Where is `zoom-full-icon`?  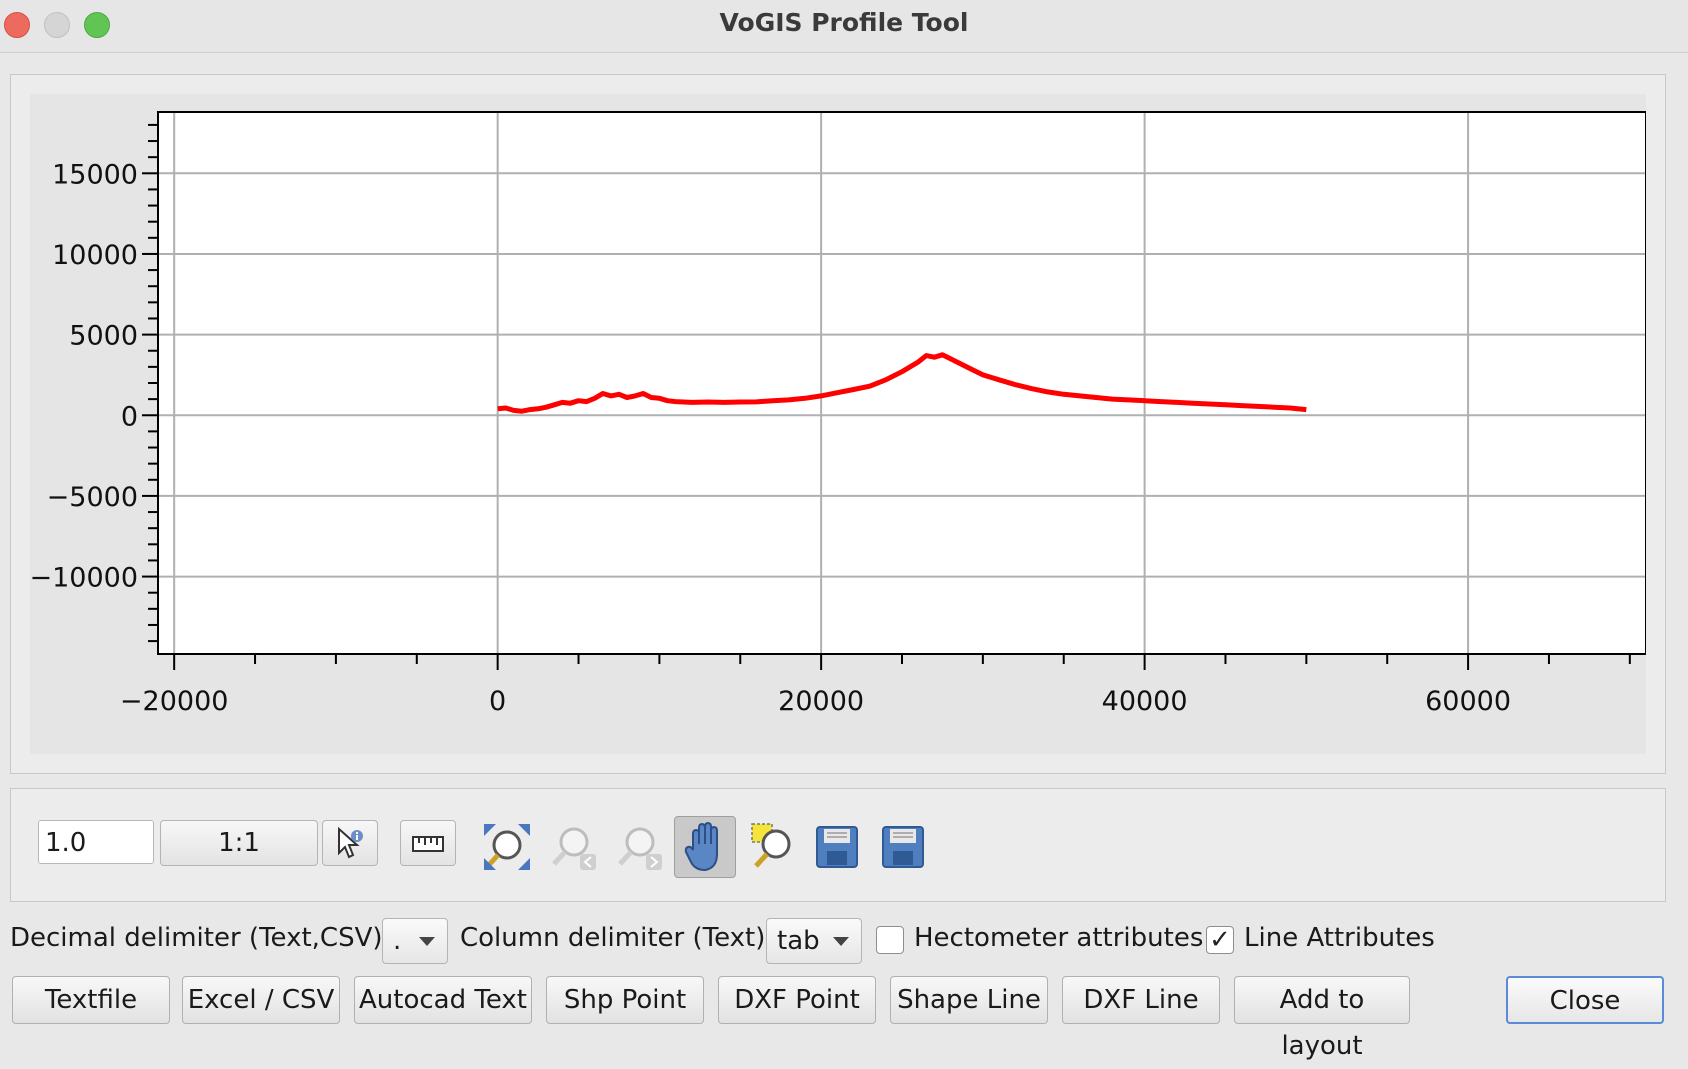
zoom-full-icon is located at coordinates (507, 847).